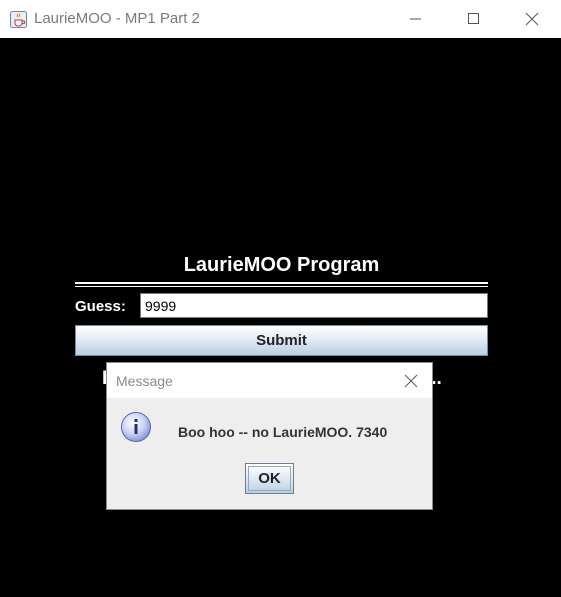  I want to click on maximize-icon, so click(473, 19).